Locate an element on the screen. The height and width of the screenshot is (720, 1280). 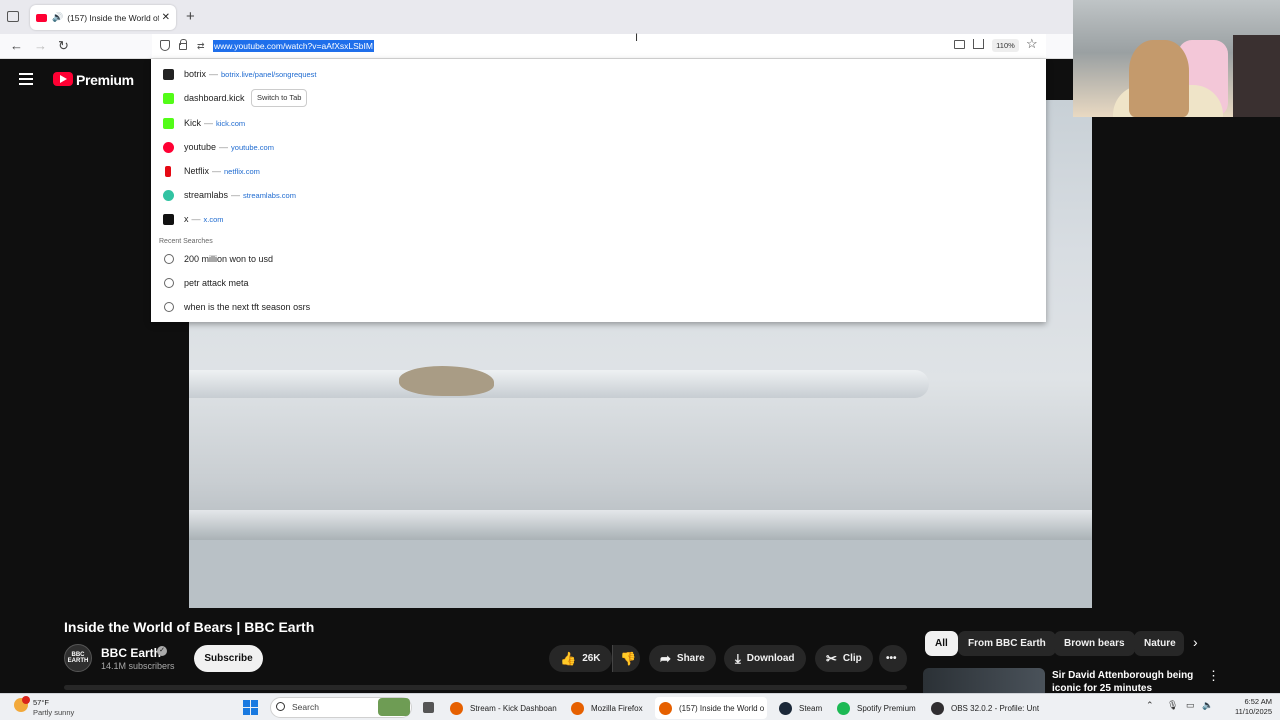
subscribe-button: Subscribe is located at coordinates (228, 658).